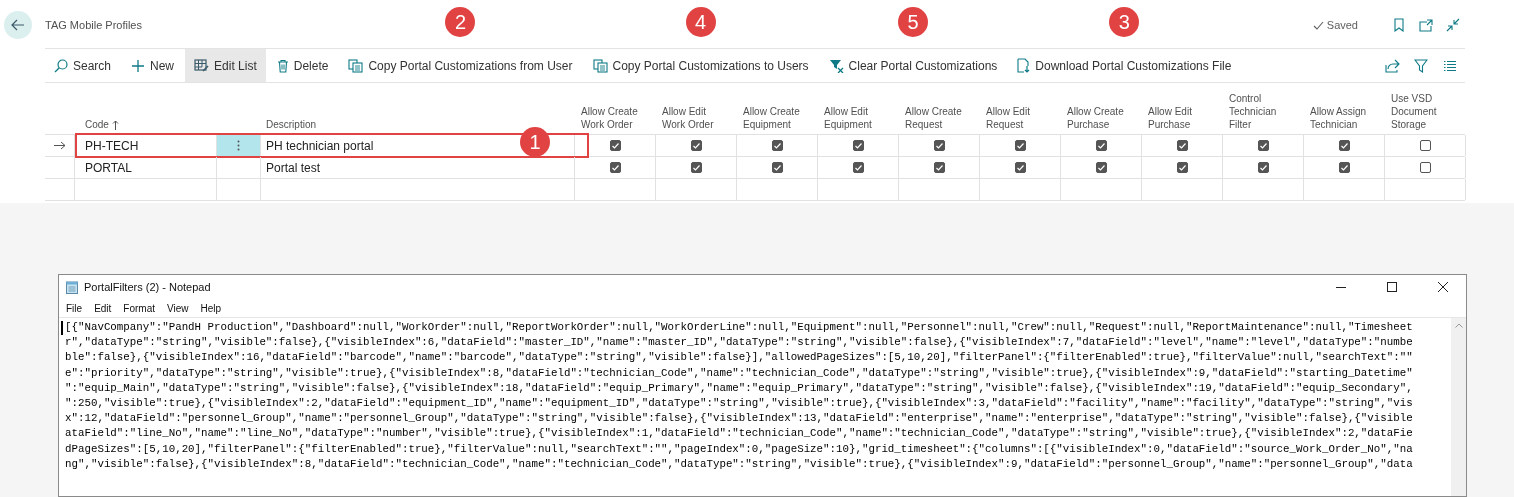 This screenshot has width=1514, height=497. What do you see at coordinates (1392, 287) in the screenshot?
I see `maximize-icon` at bounding box center [1392, 287].